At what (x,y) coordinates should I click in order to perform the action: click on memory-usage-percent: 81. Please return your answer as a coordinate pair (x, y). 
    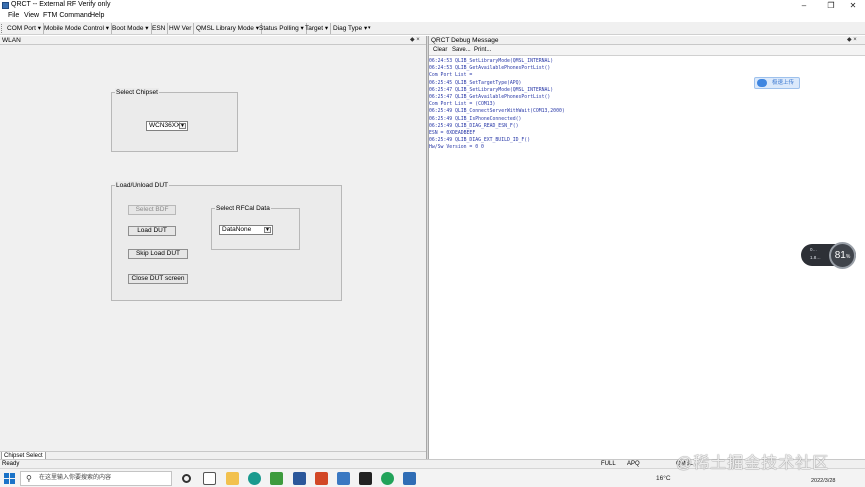
    Looking at the image, I should click on (840, 255).